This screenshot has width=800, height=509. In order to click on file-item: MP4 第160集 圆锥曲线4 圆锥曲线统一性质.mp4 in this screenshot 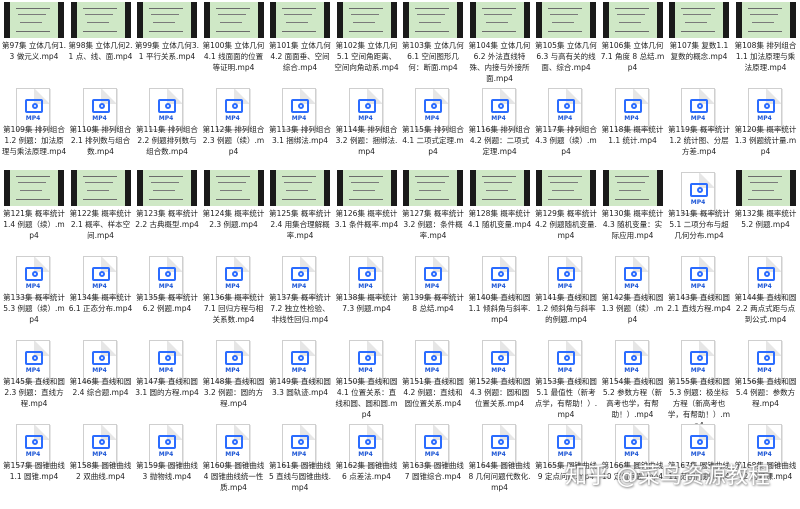, I will do `click(234, 463)`.